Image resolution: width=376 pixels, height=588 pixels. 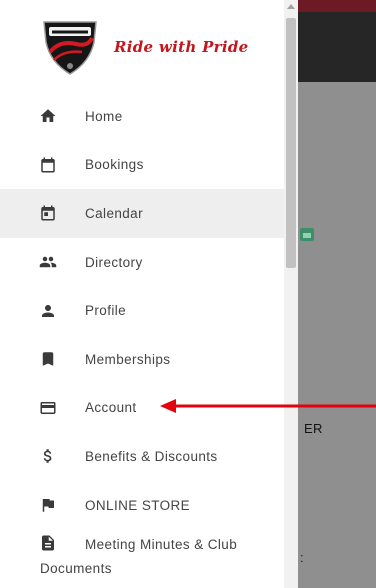 I want to click on nav-item-online-store: ONLINE STORE, so click(x=142, y=505).